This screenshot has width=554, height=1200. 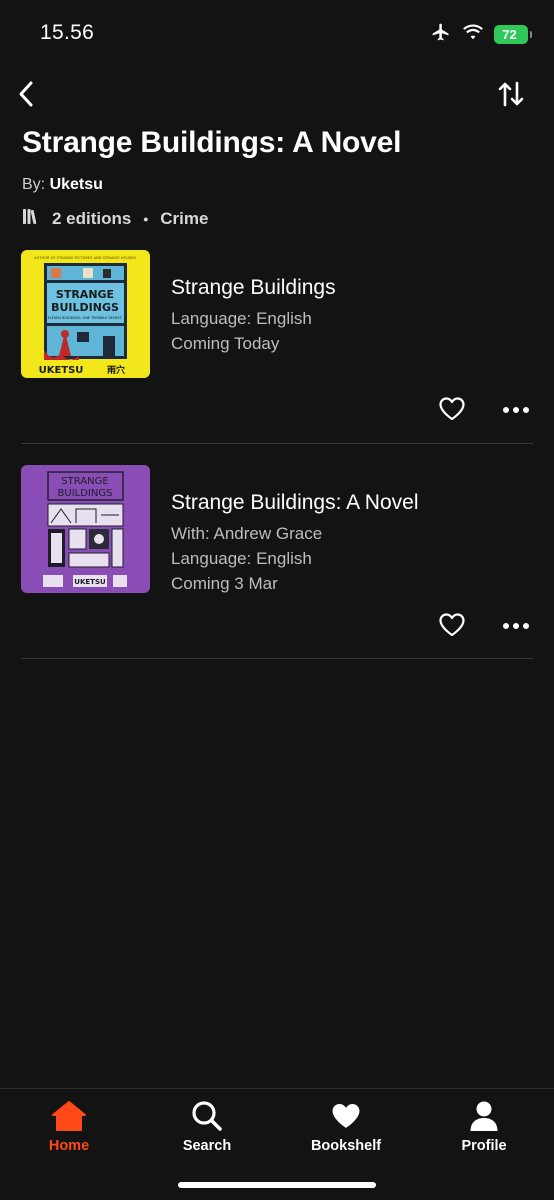 What do you see at coordinates (473, 34) in the screenshot?
I see `wifi-icon` at bounding box center [473, 34].